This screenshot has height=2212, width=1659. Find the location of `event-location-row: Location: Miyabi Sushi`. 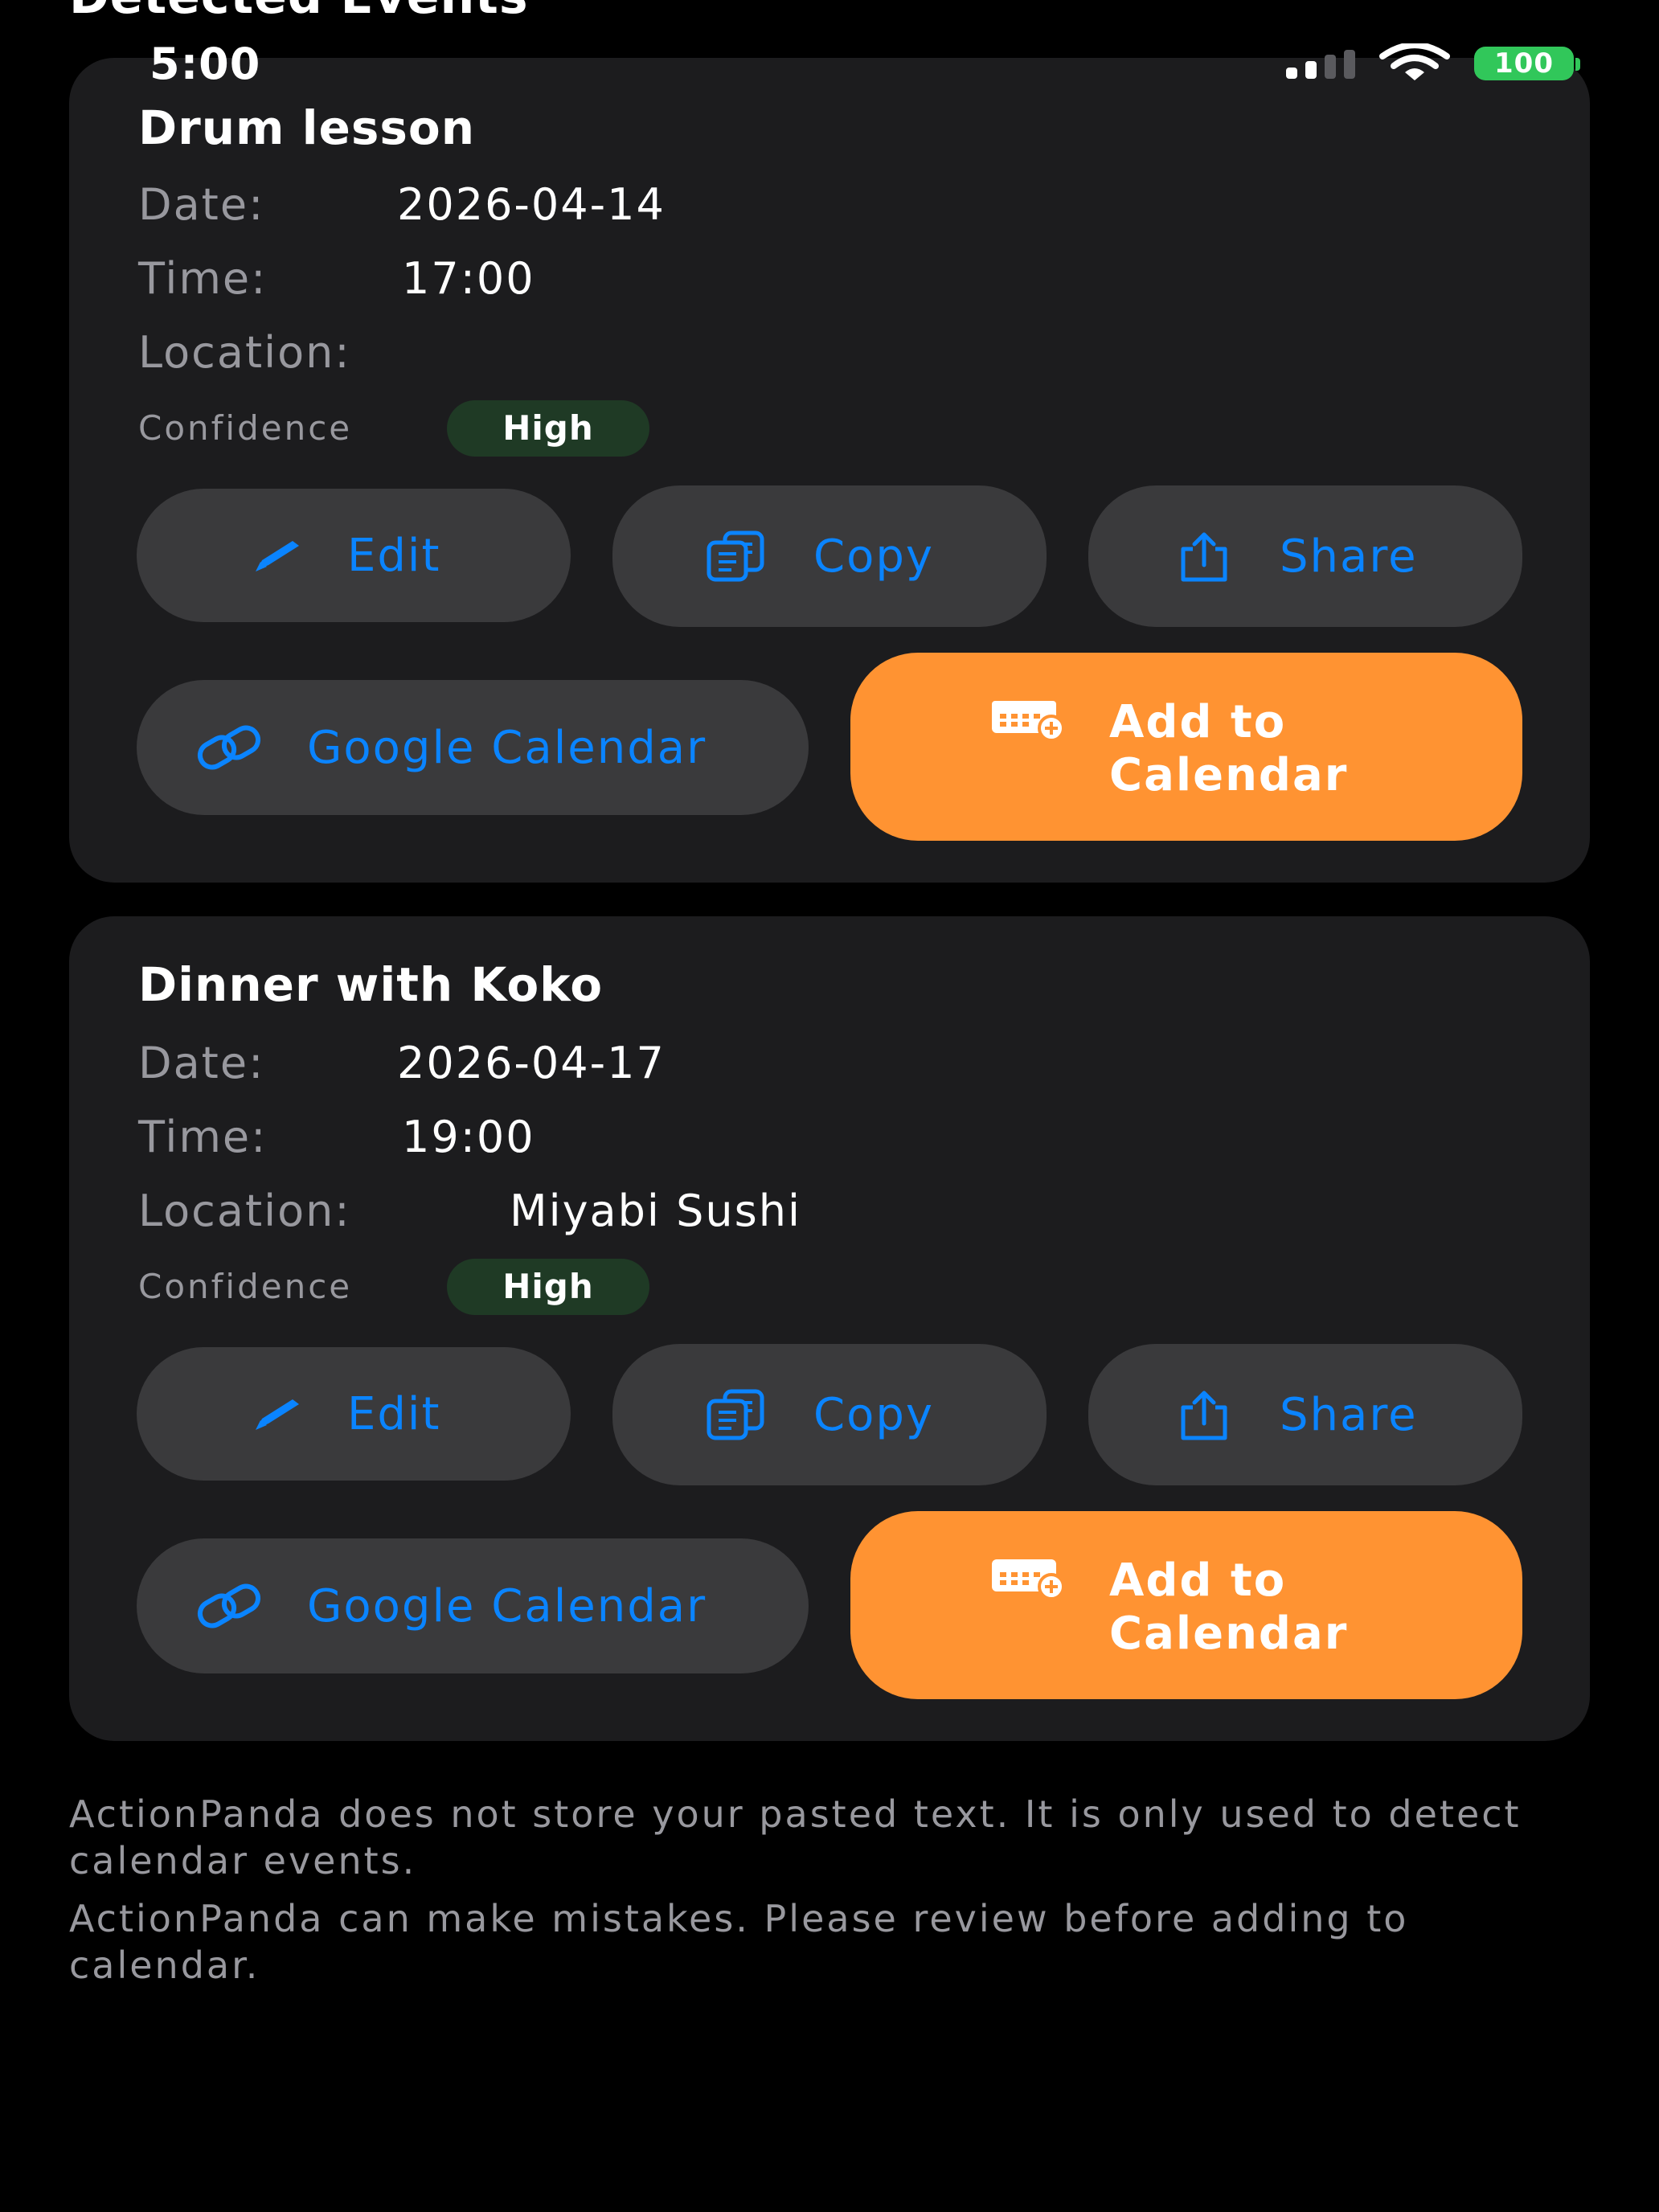

event-location-row: Location: Miyabi Sushi is located at coordinates (469, 1211).